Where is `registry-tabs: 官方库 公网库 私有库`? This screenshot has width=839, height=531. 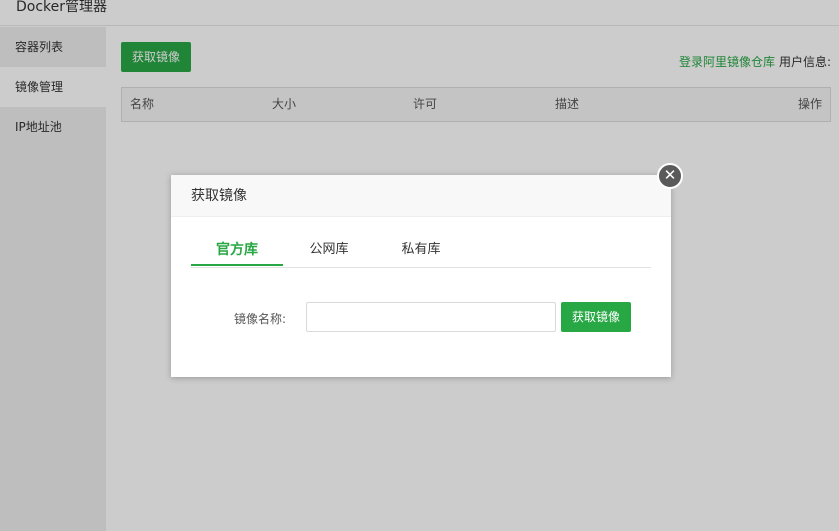
registry-tabs: 官方库 公网库 私有库 is located at coordinates (421, 253).